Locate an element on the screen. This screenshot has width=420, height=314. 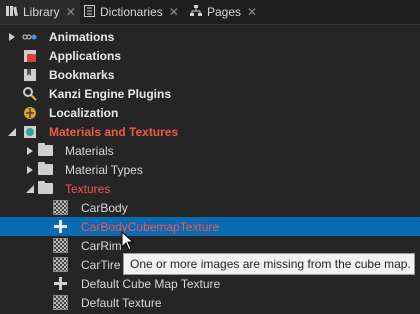
tab-bar: Library ✕ Dictionaries ✕ Pages ✕ is located at coordinates (210, 12).